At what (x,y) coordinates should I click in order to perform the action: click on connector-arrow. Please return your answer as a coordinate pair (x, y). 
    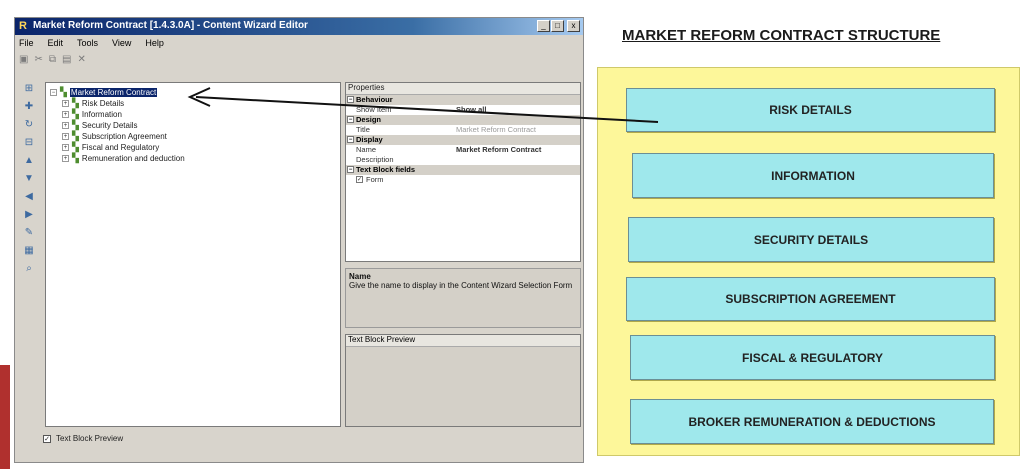
    Looking at the image, I should click on (423, 105).